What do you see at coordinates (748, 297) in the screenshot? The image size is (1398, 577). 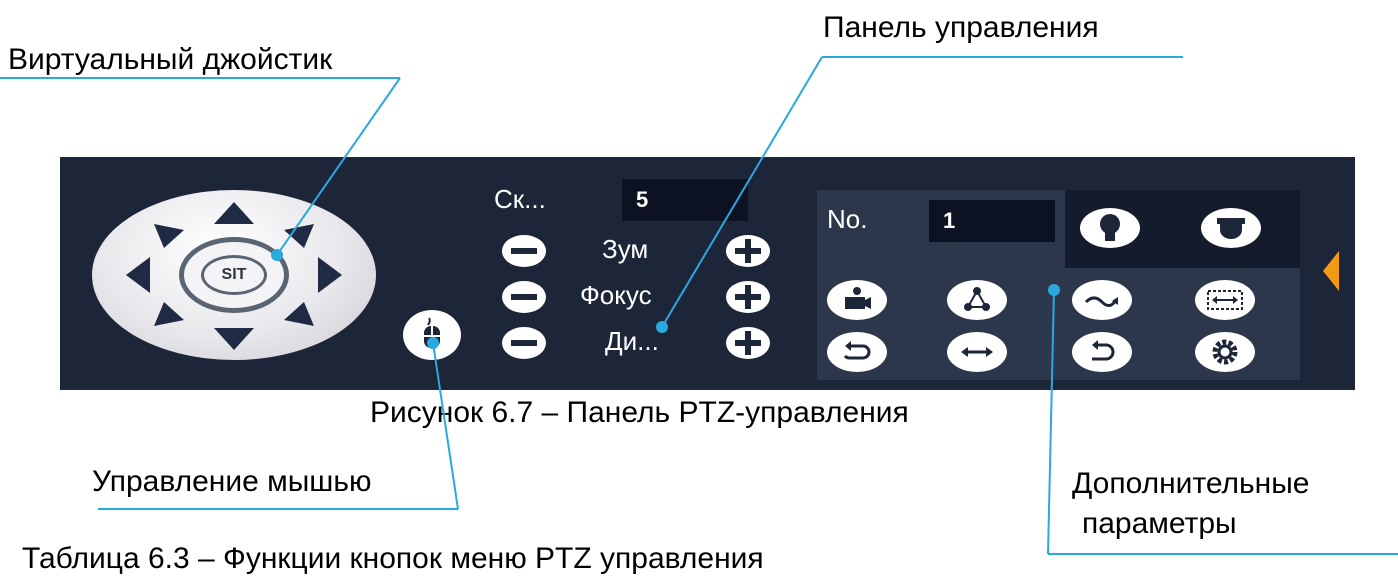 I see `focus-plus-button` at bounding box center [748, 297].